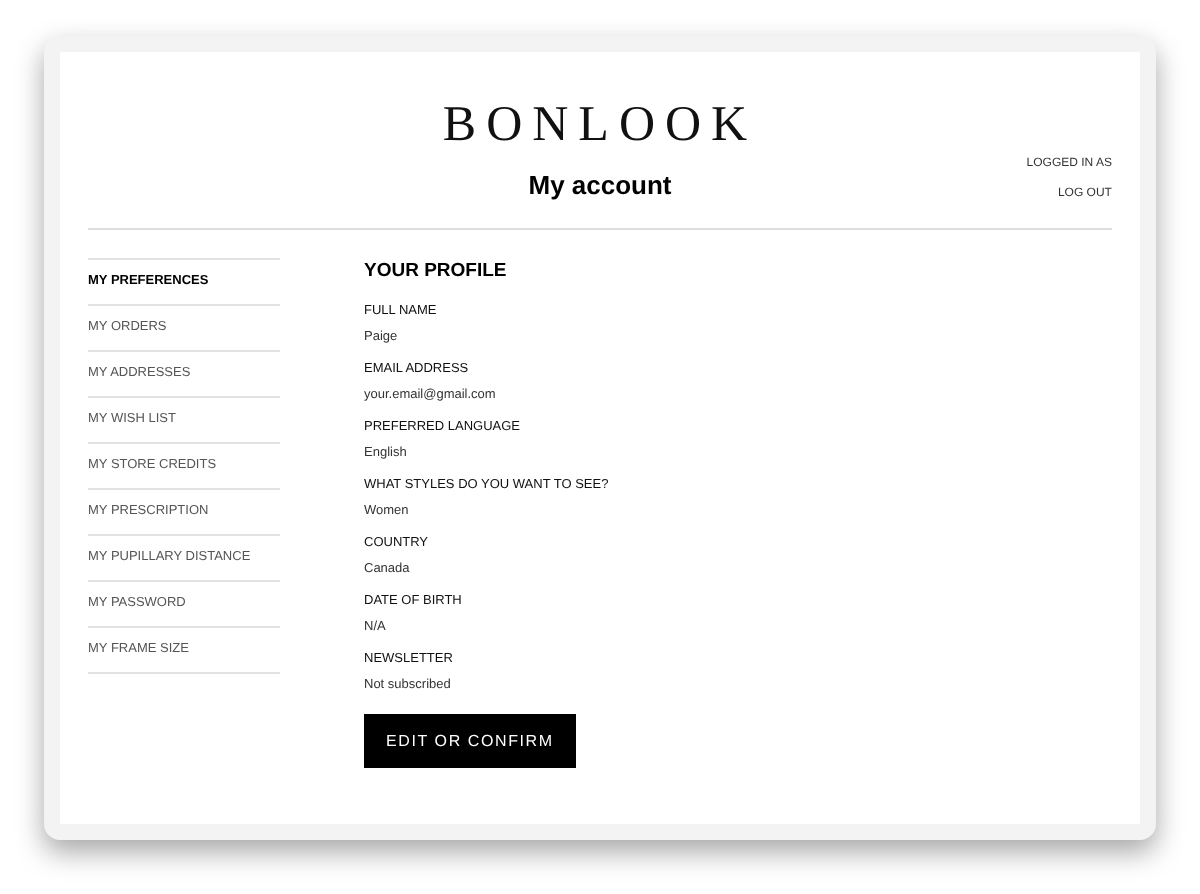 The image size is (1200, 894). What do you see at coordinates (600, 104) in the screenshot?
I see `logo: BONLOOK` at bounding box center [600, 104].